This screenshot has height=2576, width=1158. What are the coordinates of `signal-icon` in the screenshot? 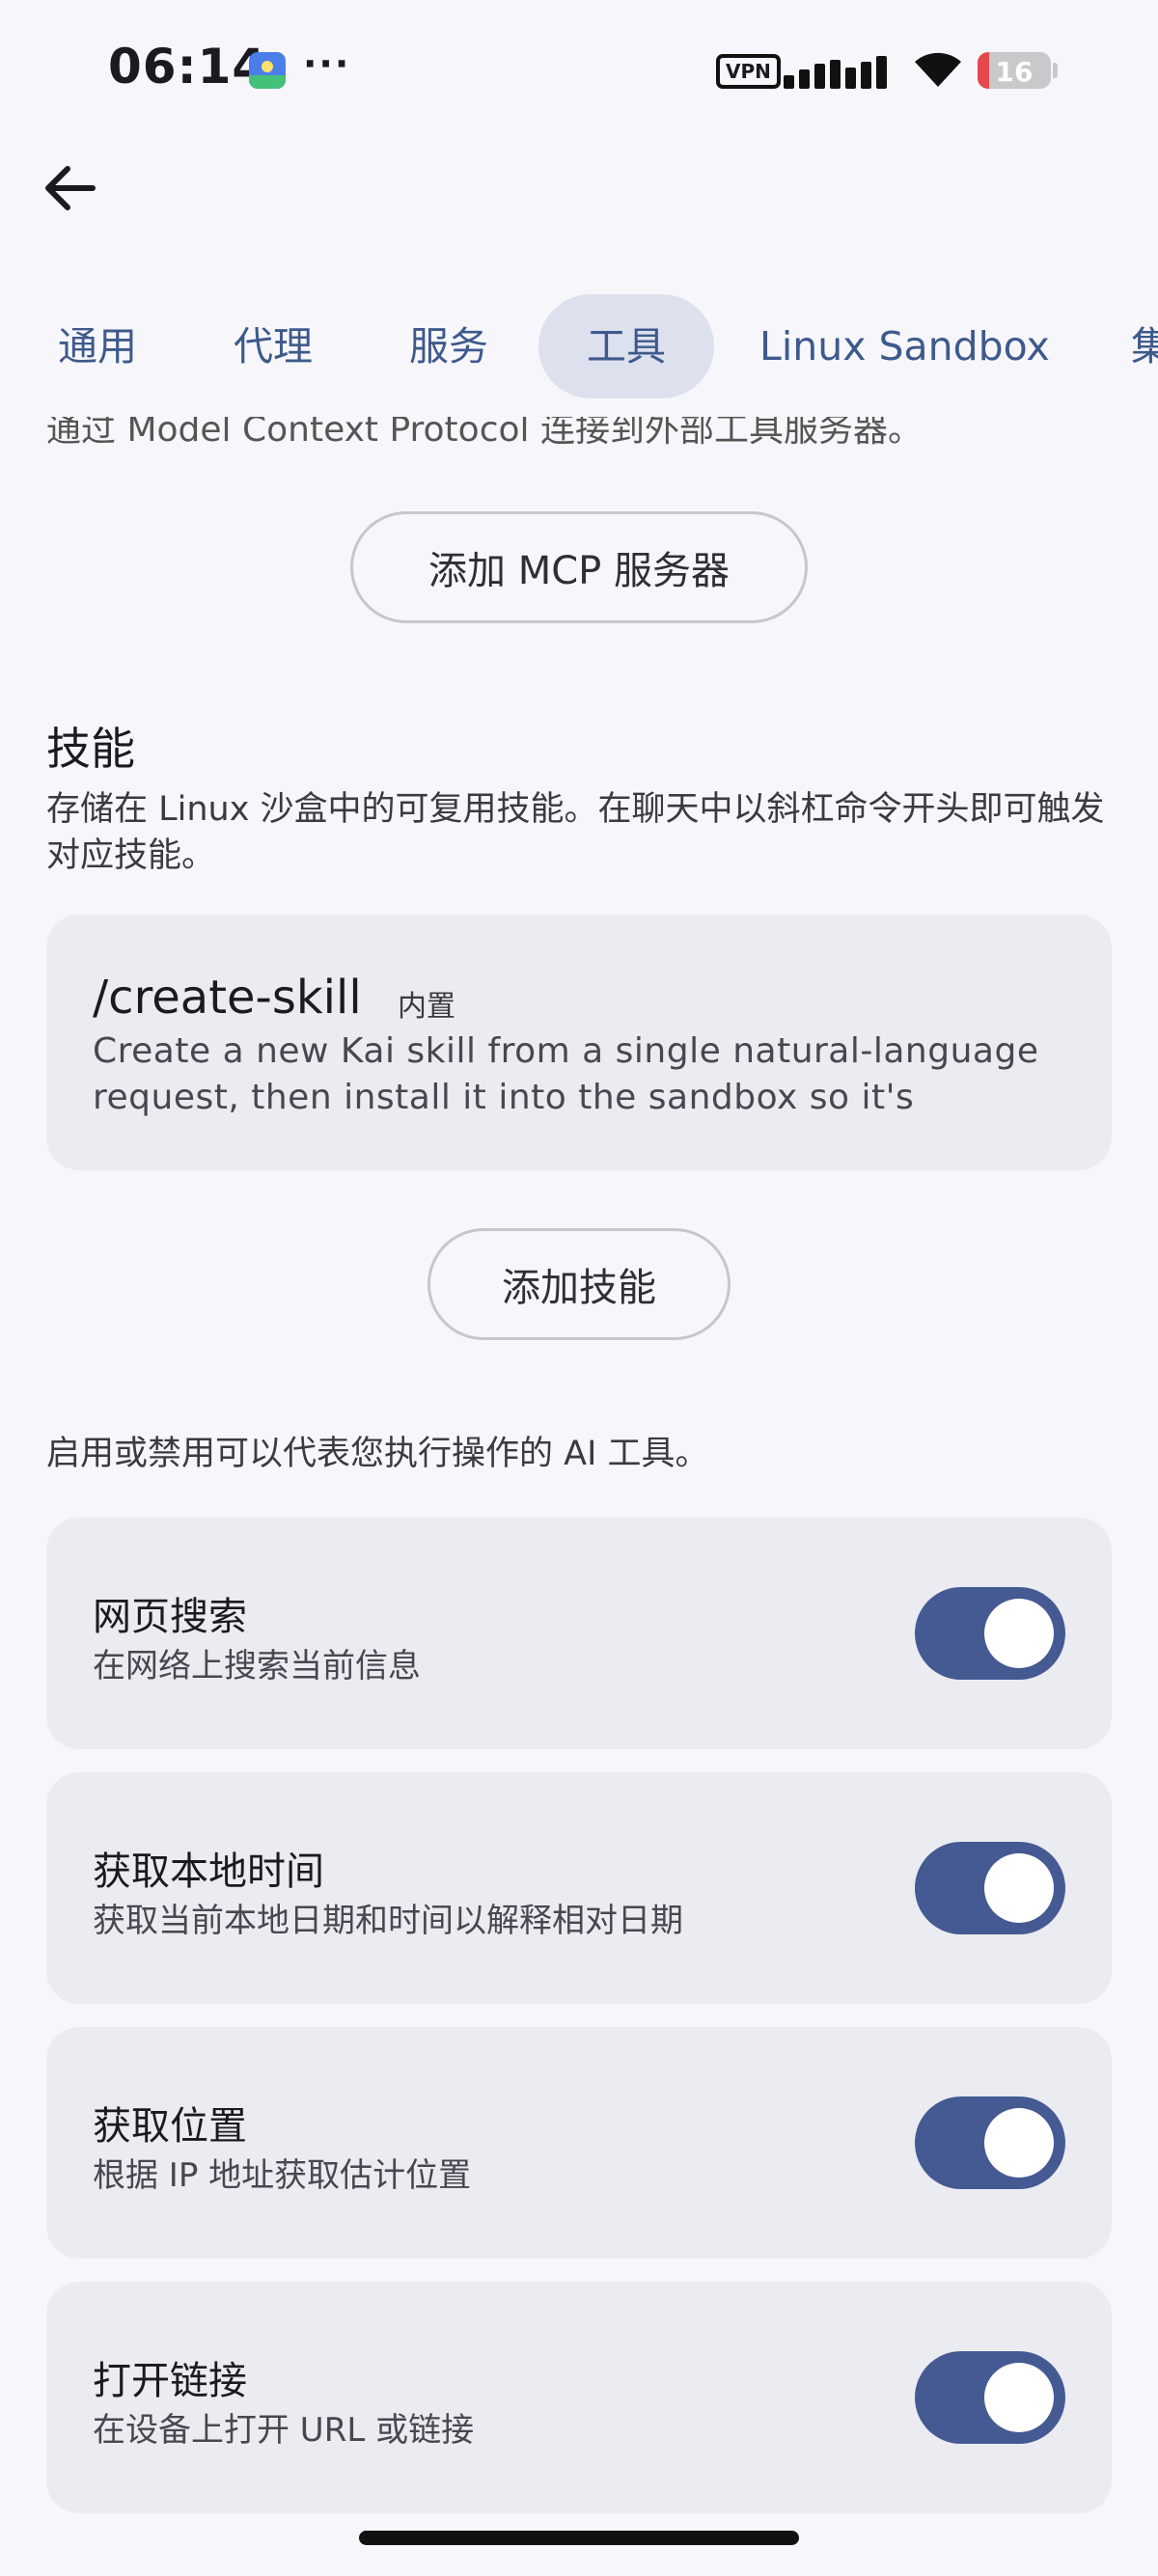 It's located at (840, 69).